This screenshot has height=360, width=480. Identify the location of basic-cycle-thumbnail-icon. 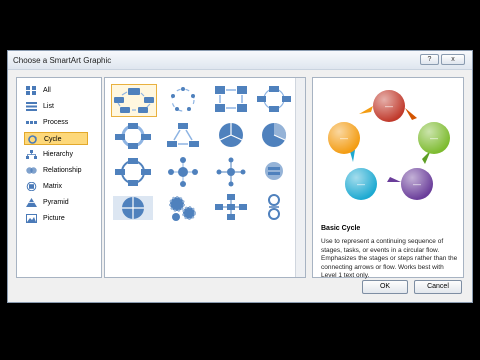
(134, 100).